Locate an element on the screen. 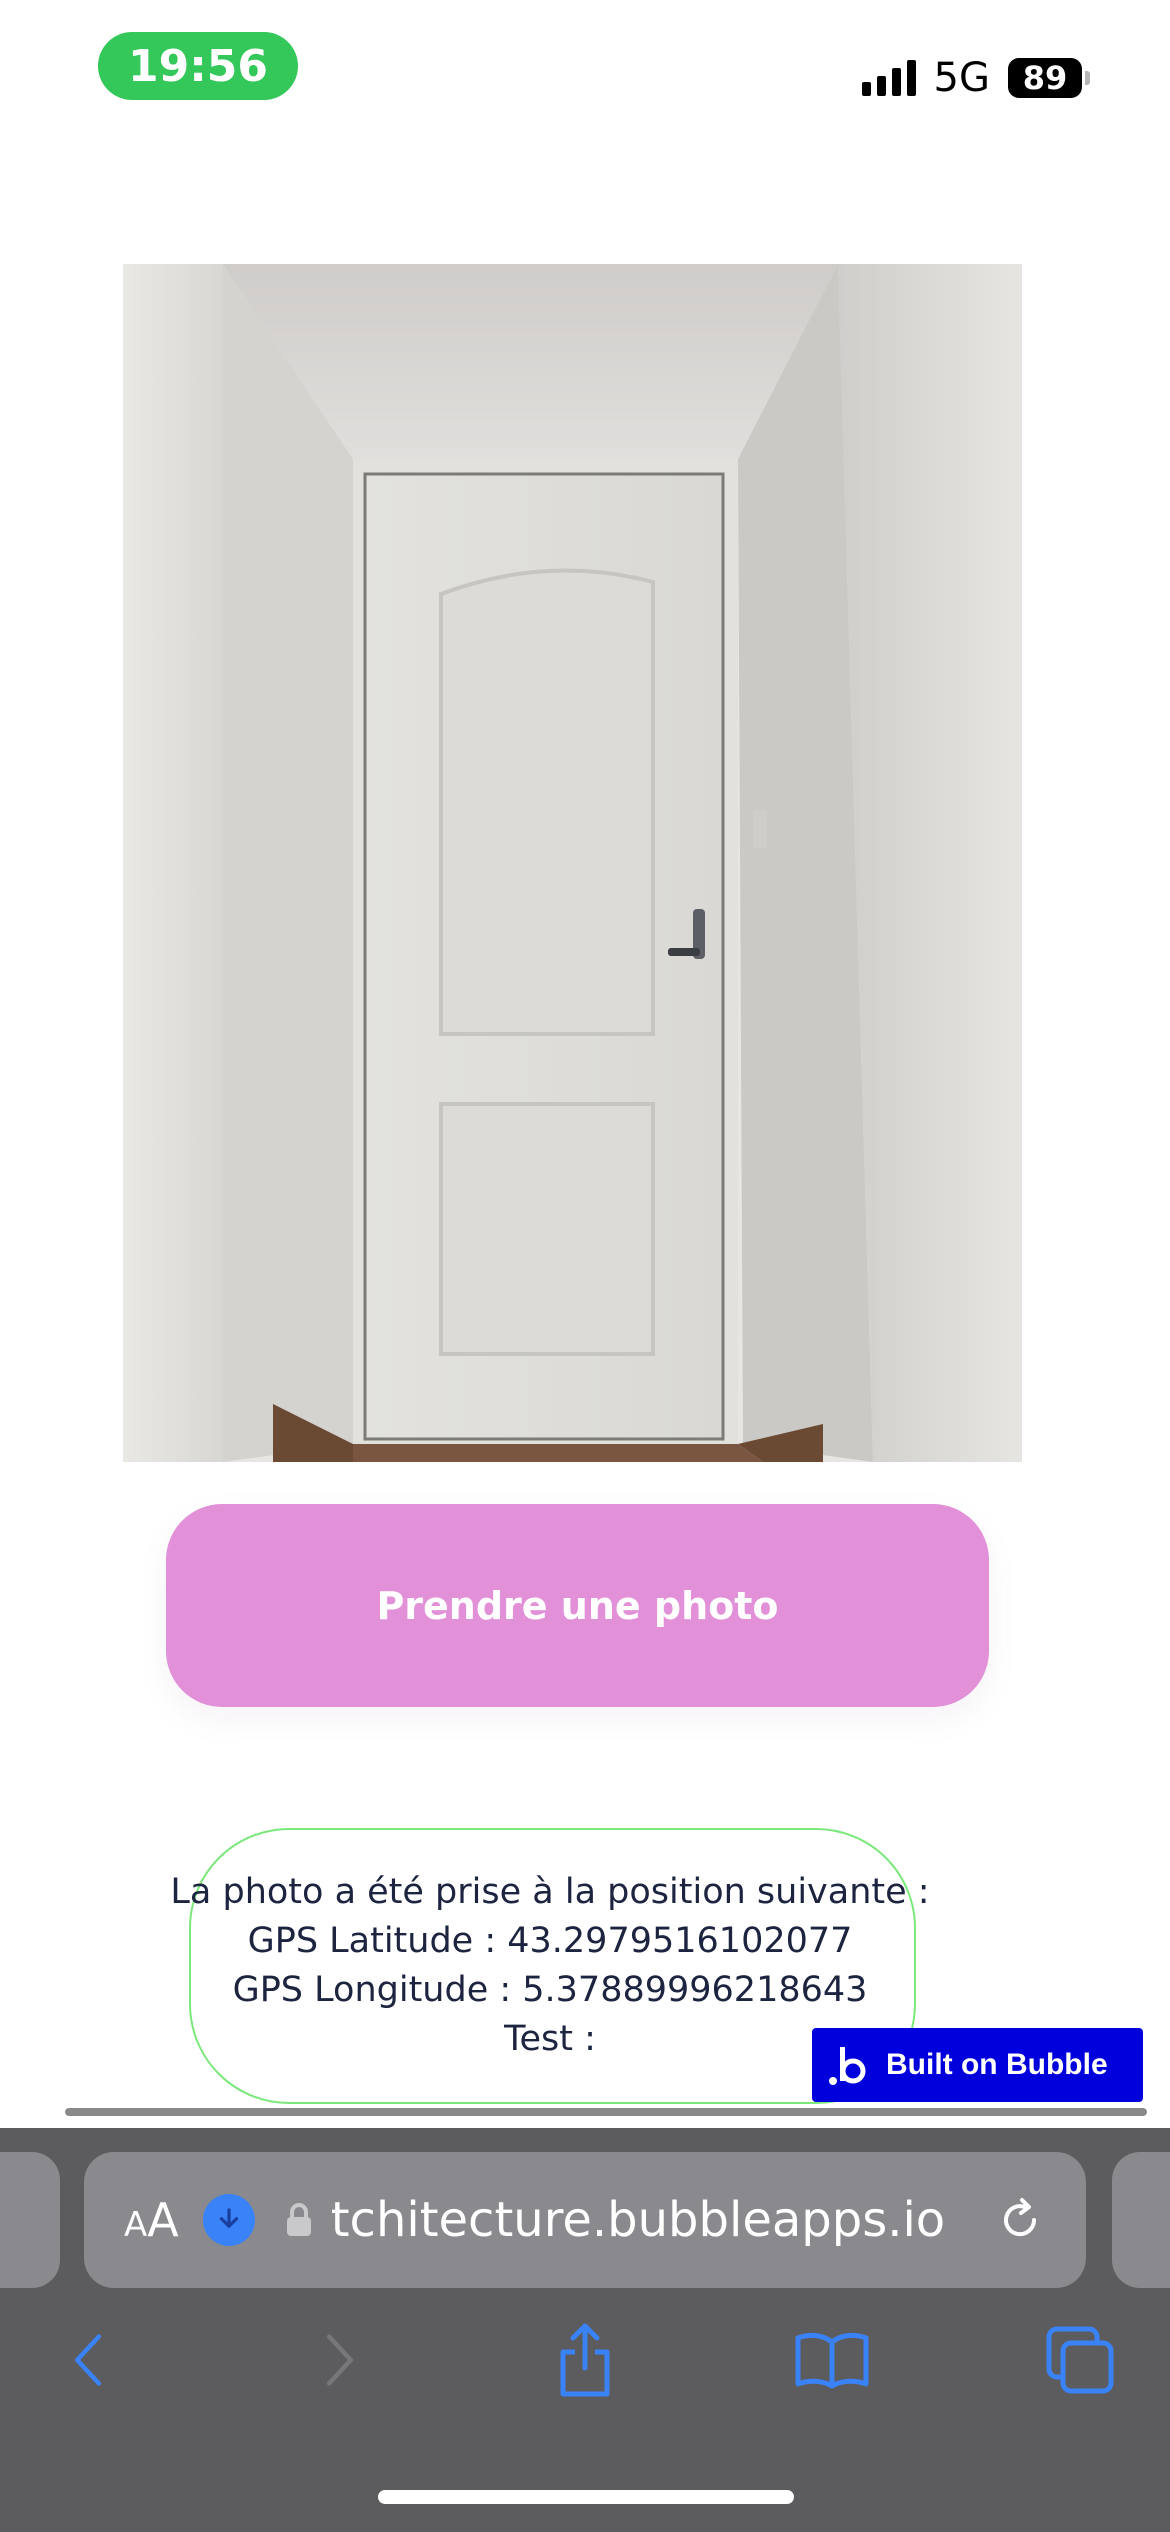 This screenshot has width=1170, height=2532. status-indicators: 5G 89 is located at coordinates (975, 78).